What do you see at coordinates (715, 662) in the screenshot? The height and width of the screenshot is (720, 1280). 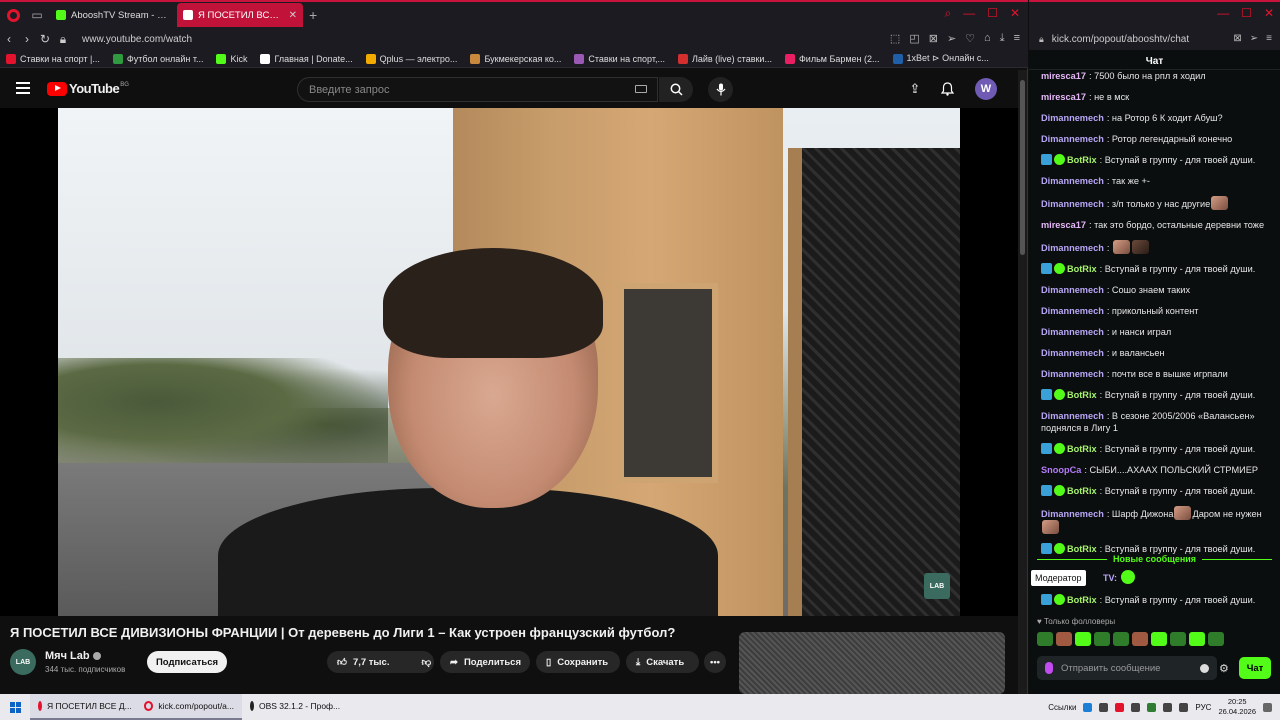 I see `more-actions-button: •••` at bounding box center [715, 662].